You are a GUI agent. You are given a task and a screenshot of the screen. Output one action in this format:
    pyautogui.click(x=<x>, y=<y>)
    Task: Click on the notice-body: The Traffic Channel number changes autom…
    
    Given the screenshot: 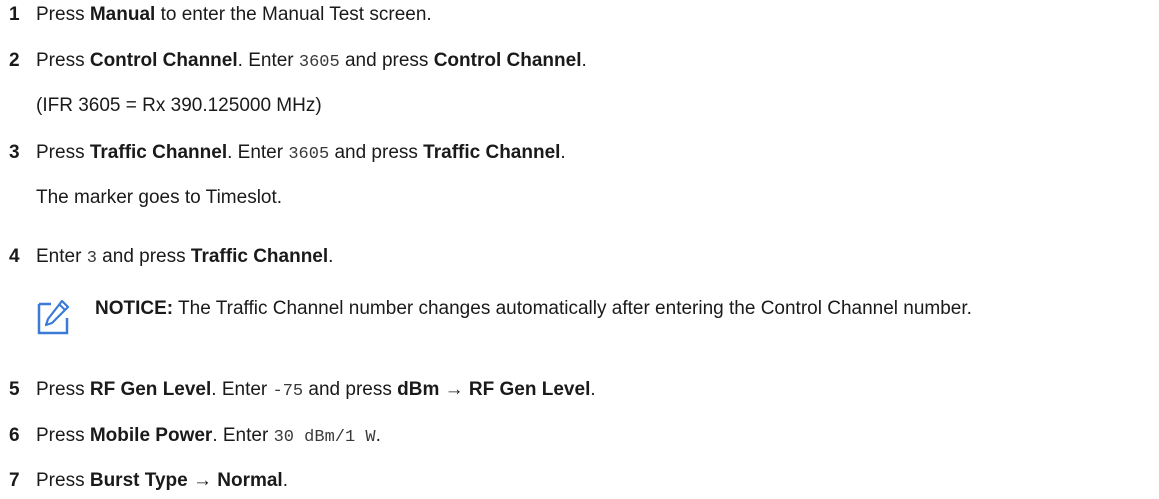 What is the action you would take?
    pyautogui.click(x=572, y=308)
    